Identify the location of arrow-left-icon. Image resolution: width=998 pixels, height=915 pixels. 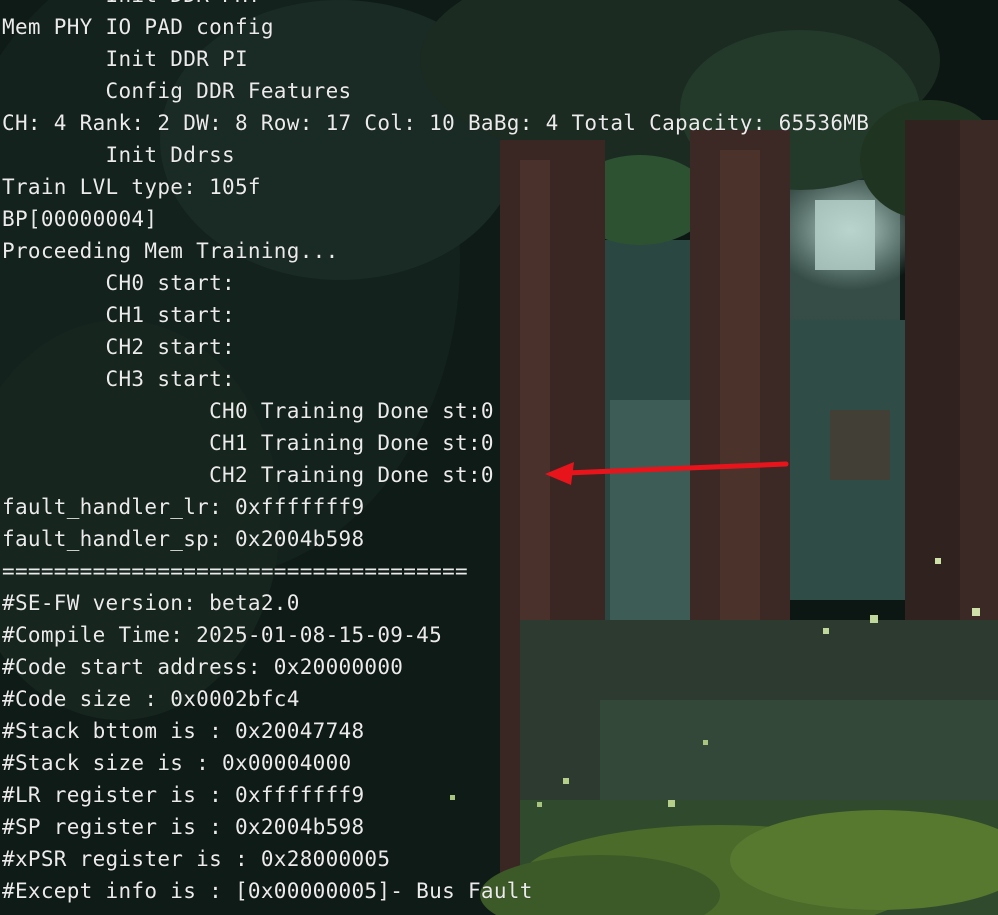
(667, 473).